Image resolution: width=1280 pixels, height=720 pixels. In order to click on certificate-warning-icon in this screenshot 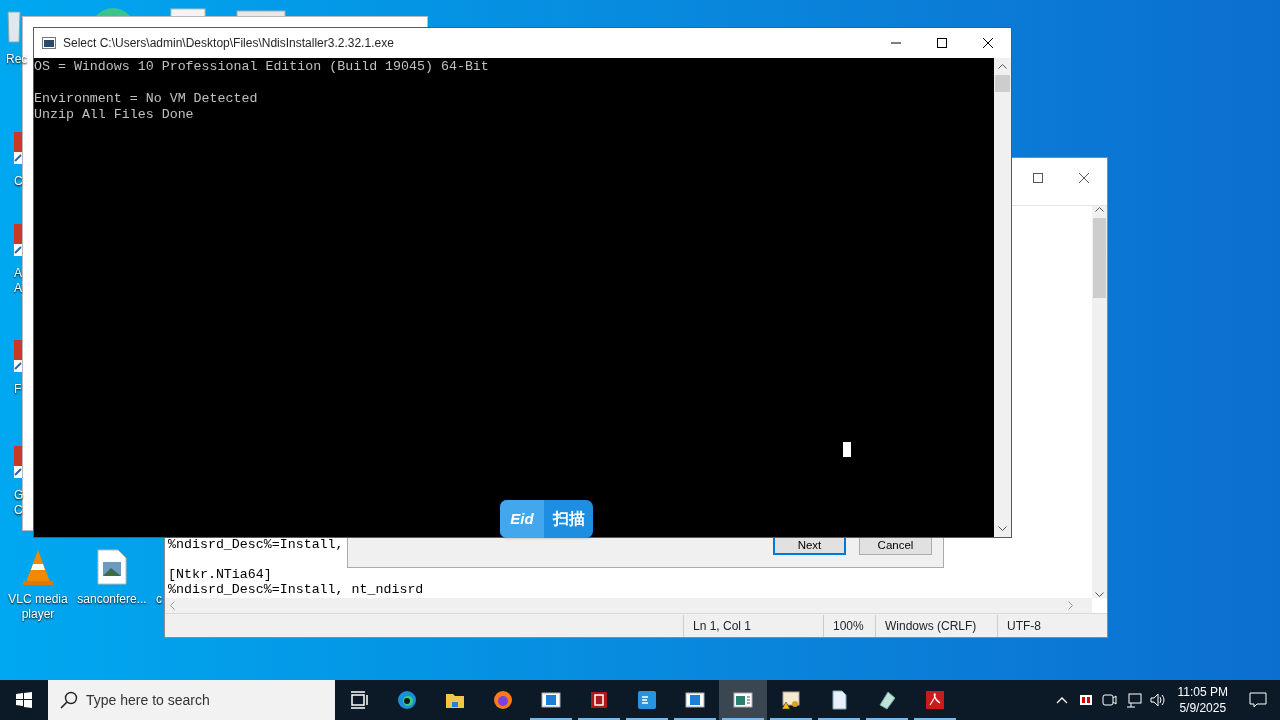, I will do `click(791, 700)`.